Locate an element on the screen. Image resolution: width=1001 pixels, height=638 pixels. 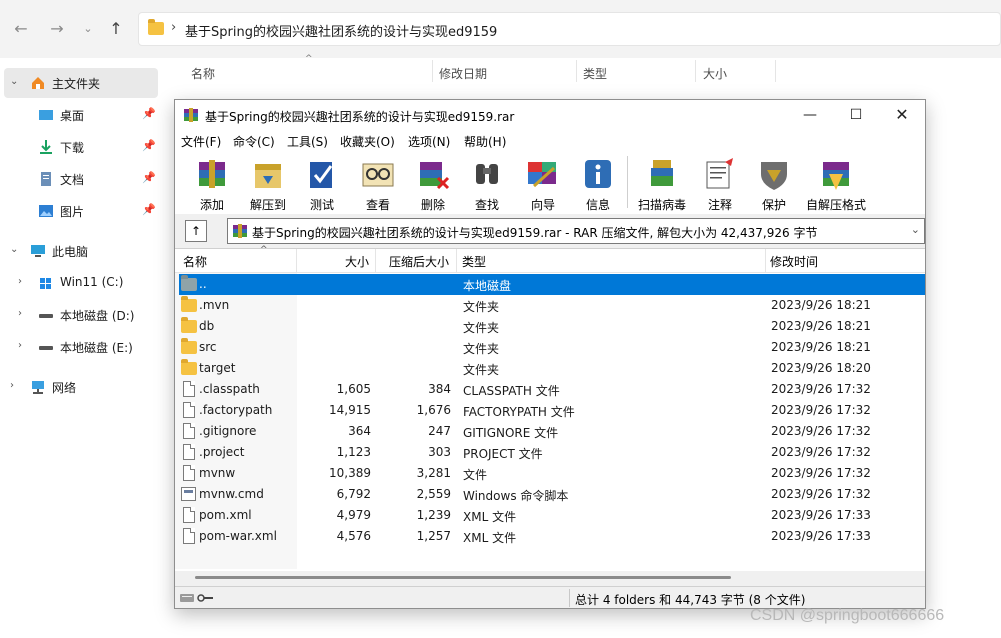
document-icon is located at coordinates (46, 179).